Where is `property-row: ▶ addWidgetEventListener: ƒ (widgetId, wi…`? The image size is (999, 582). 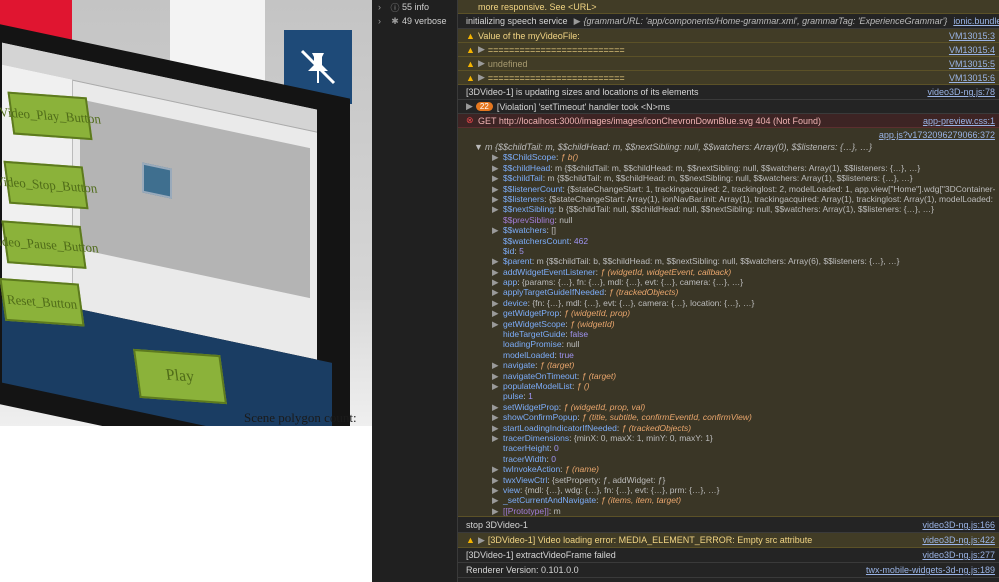
property-row: ▶ addWidgetEventListener: ƒ (widgetId, wi… is located at coordinates (730, 272).